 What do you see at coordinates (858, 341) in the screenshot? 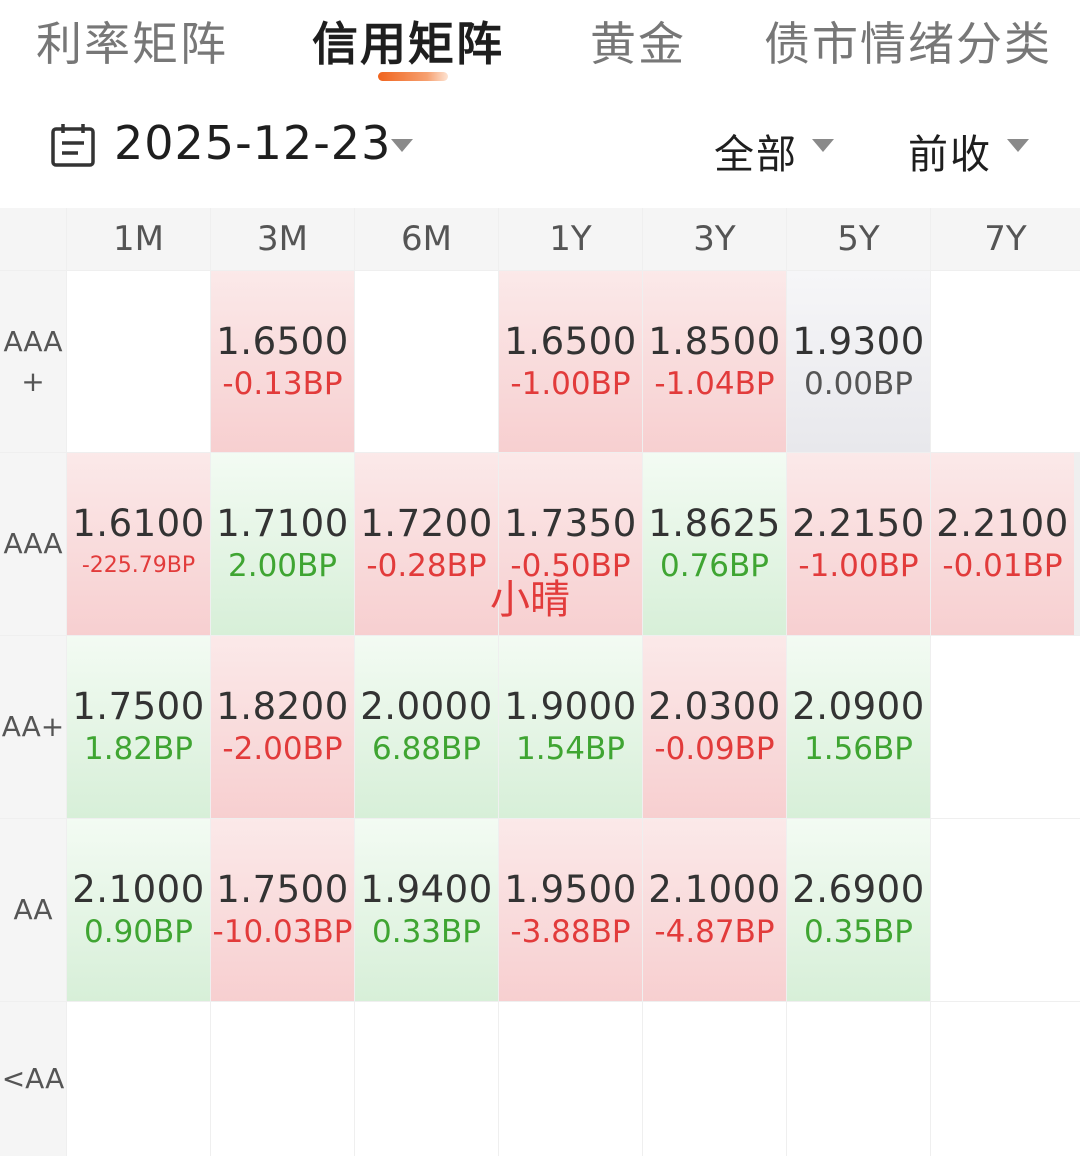
I see `yield-value: 1.9300` at bounding box center [858, 341].